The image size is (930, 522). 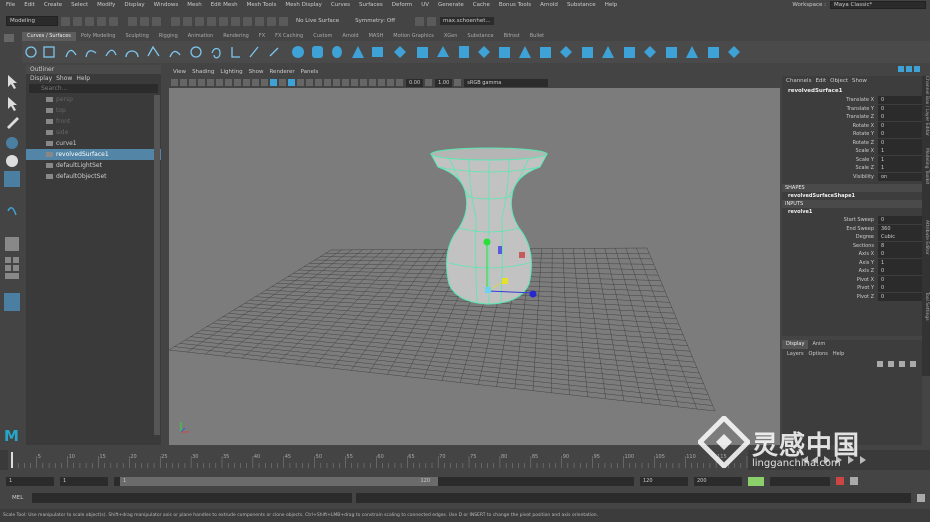 What do you see at coordinates (77, 21) in the screenshot?
I see `open-scene-icon` at bounding box center [77, 21].